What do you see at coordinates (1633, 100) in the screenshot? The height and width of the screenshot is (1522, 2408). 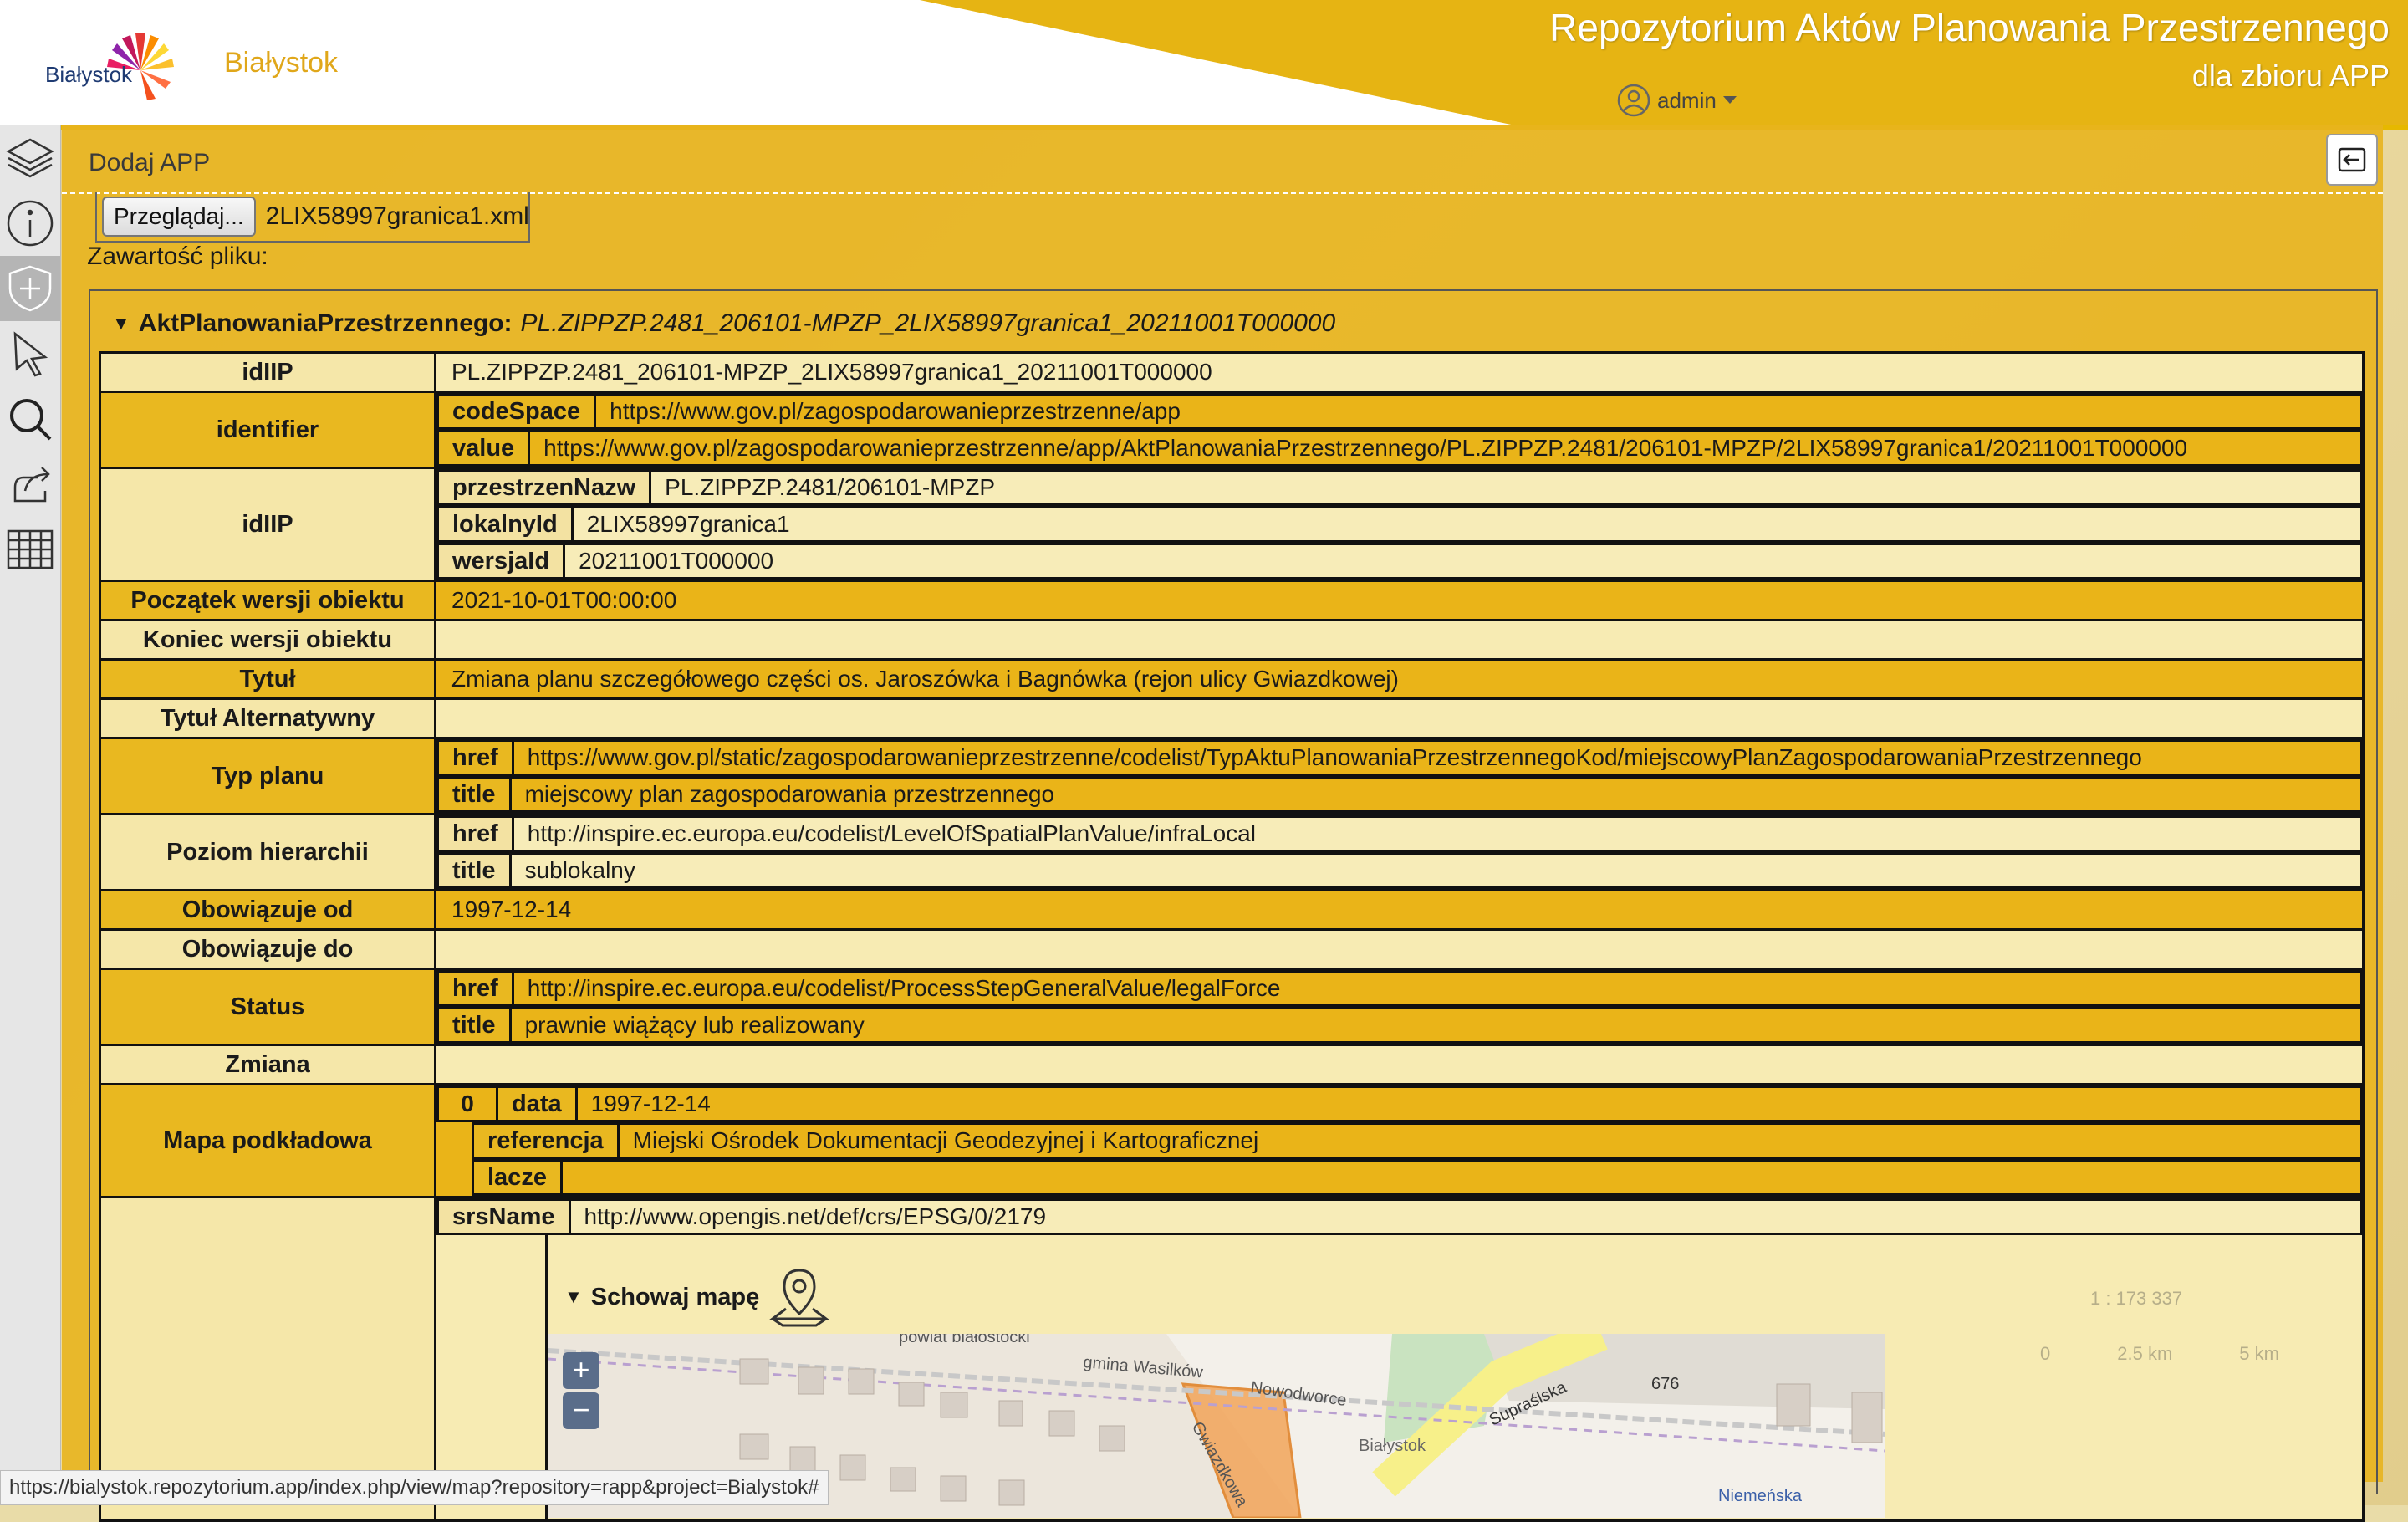 I see `user-icon` at bounding box center [1633, 100].